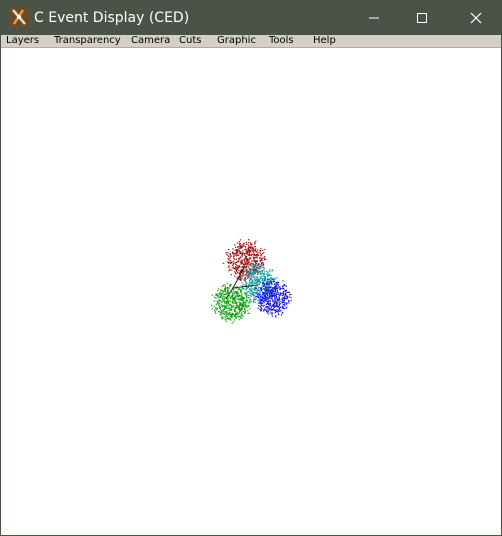  I want to click on maximize-button, so click(422, 18).